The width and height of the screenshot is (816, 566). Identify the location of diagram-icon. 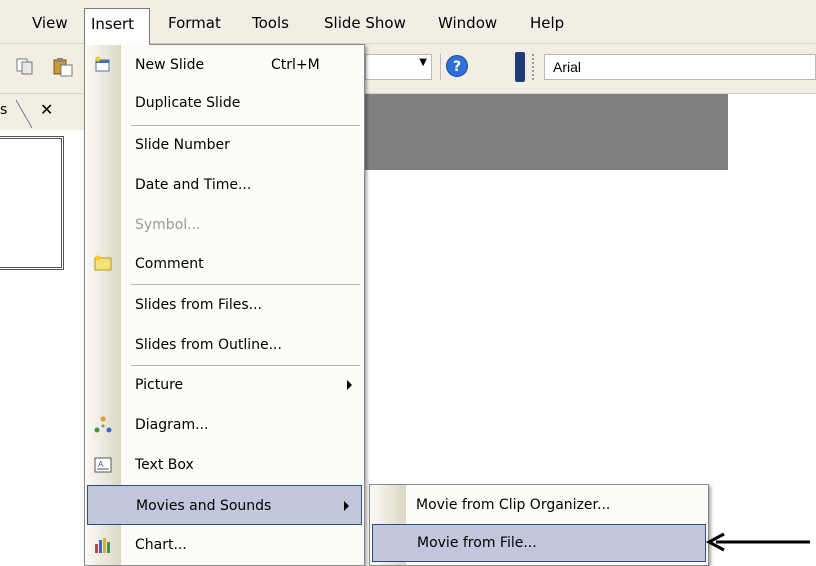
(103, 425).